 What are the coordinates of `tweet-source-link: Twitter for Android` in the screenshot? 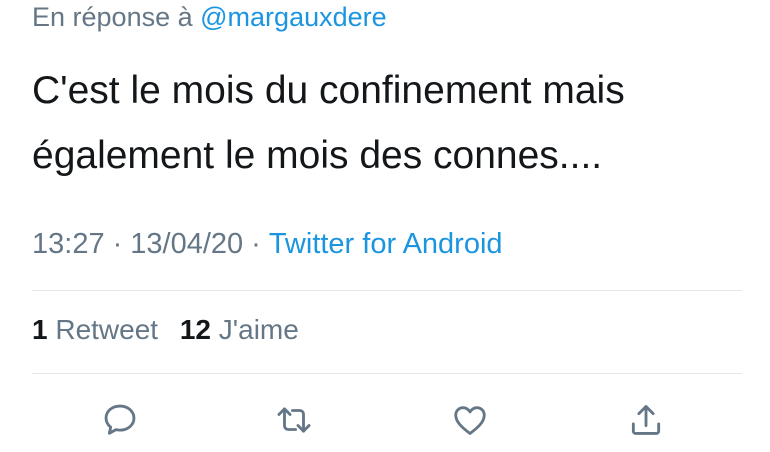 It's located at (386, 244).